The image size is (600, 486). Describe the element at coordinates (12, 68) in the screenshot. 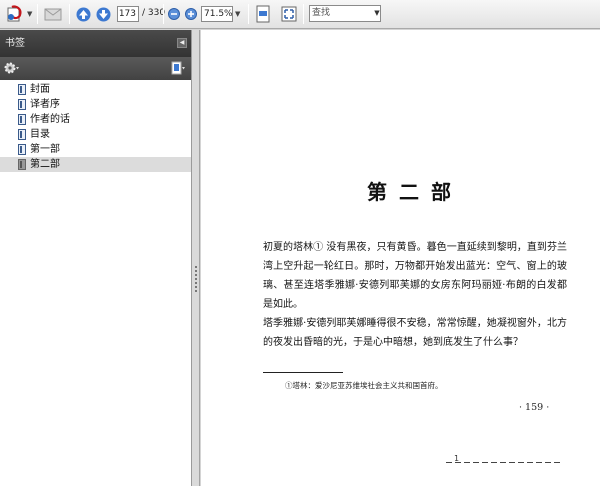

I see `options-gear-icon` at that location.